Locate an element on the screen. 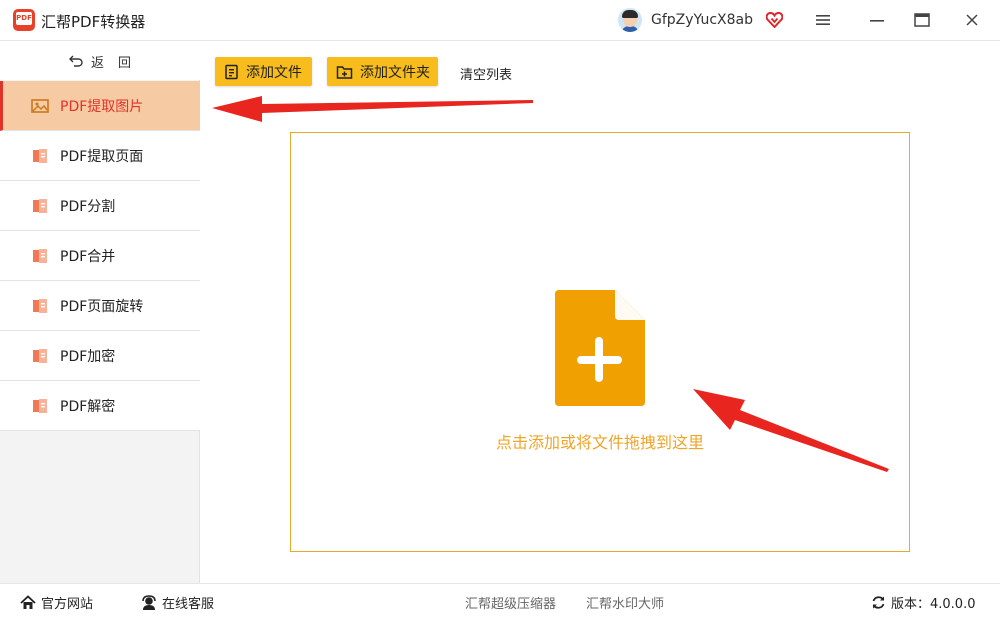  status-bar: 官方网站 在线客服 汇帮超级压缩器 汇帮水印大师 版本：4.0.0.0 is located at coordinates (500, 600).